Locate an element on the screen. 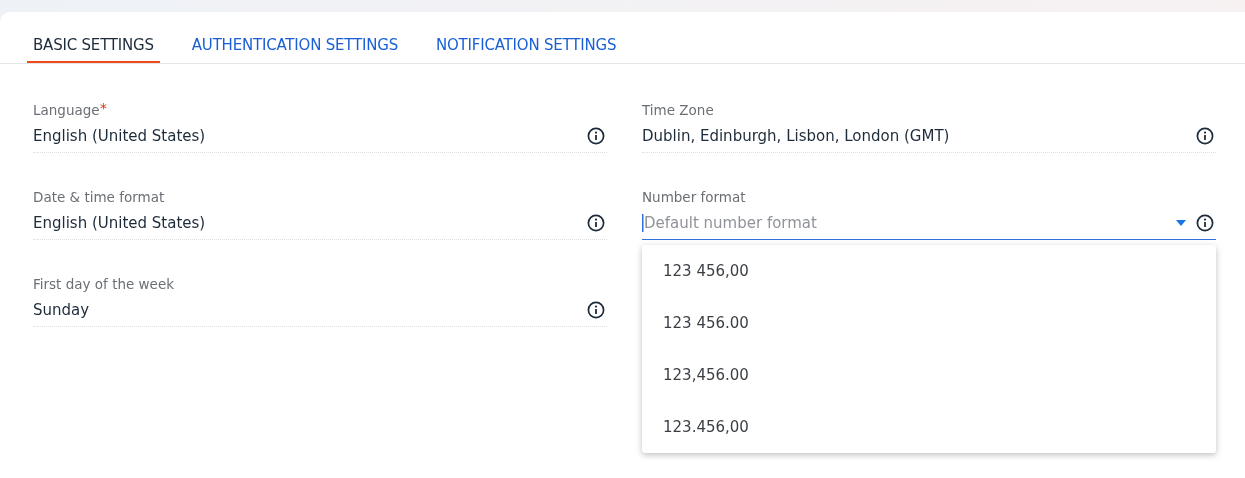  required-asterisk: * is located at coordinates (103, 108).